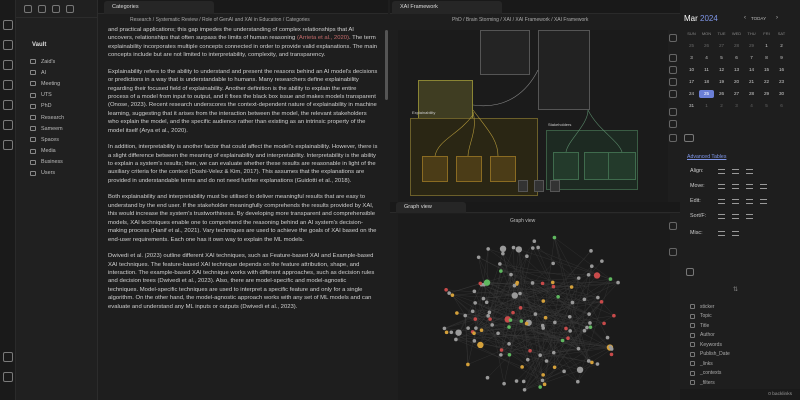  Describe the element at coordinates (749, 216) in the screenshot. I see `formula-icon` at that location.